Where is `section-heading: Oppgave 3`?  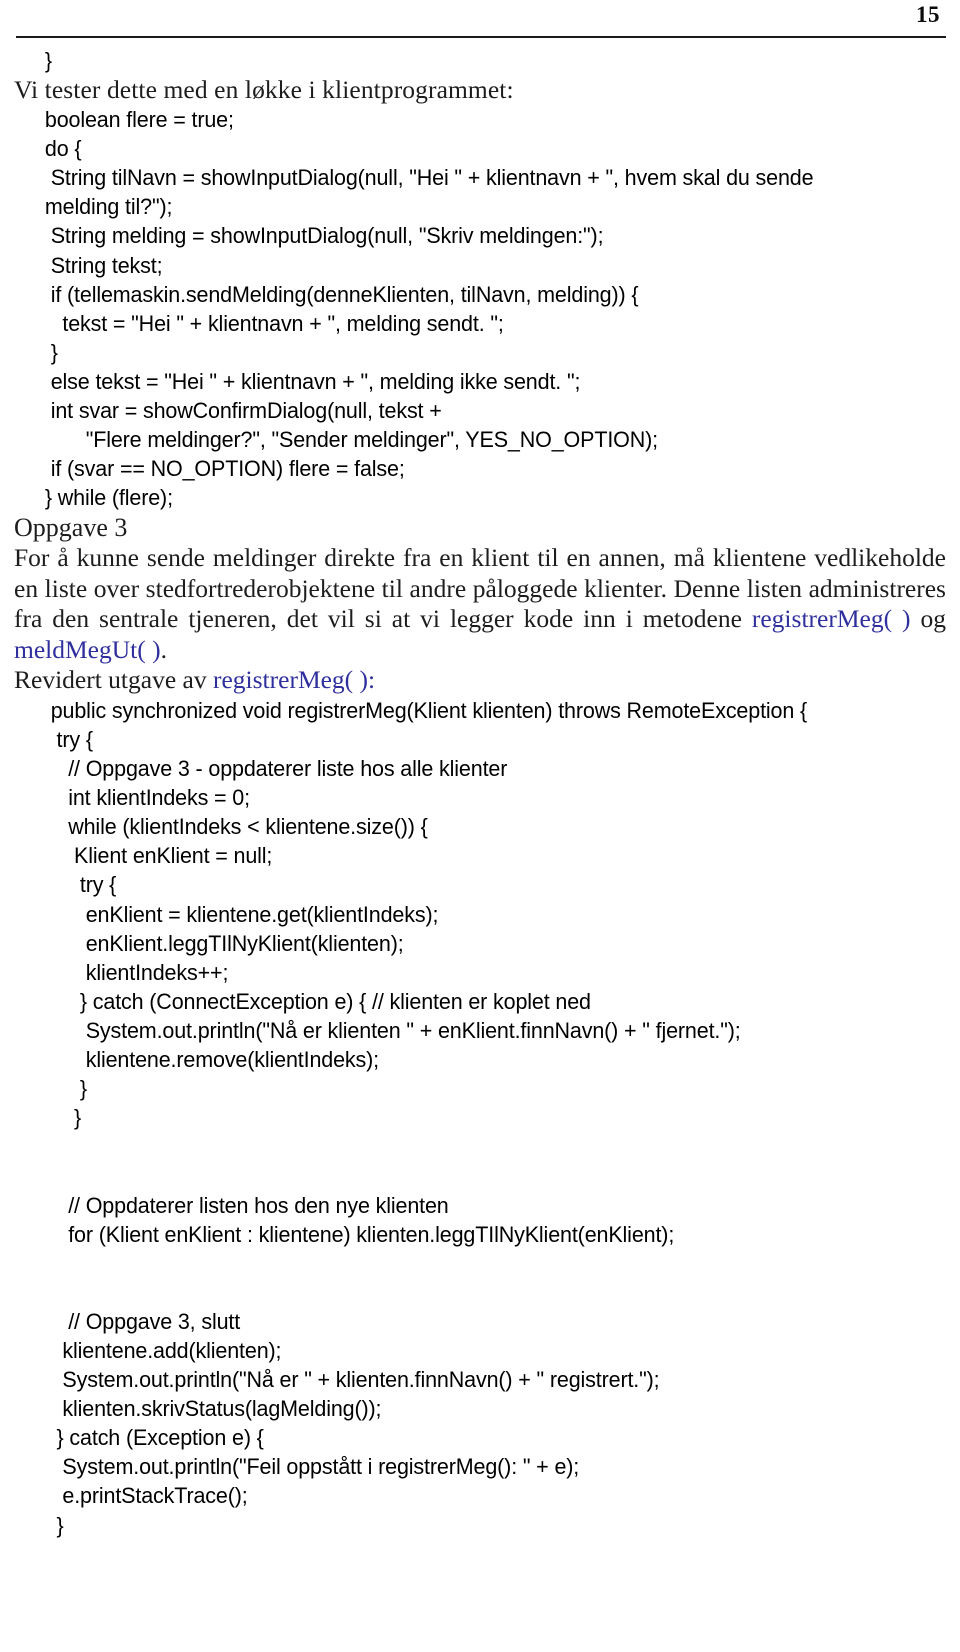 section-heading: Oppgave 3 is located at coordinates (71, 528).